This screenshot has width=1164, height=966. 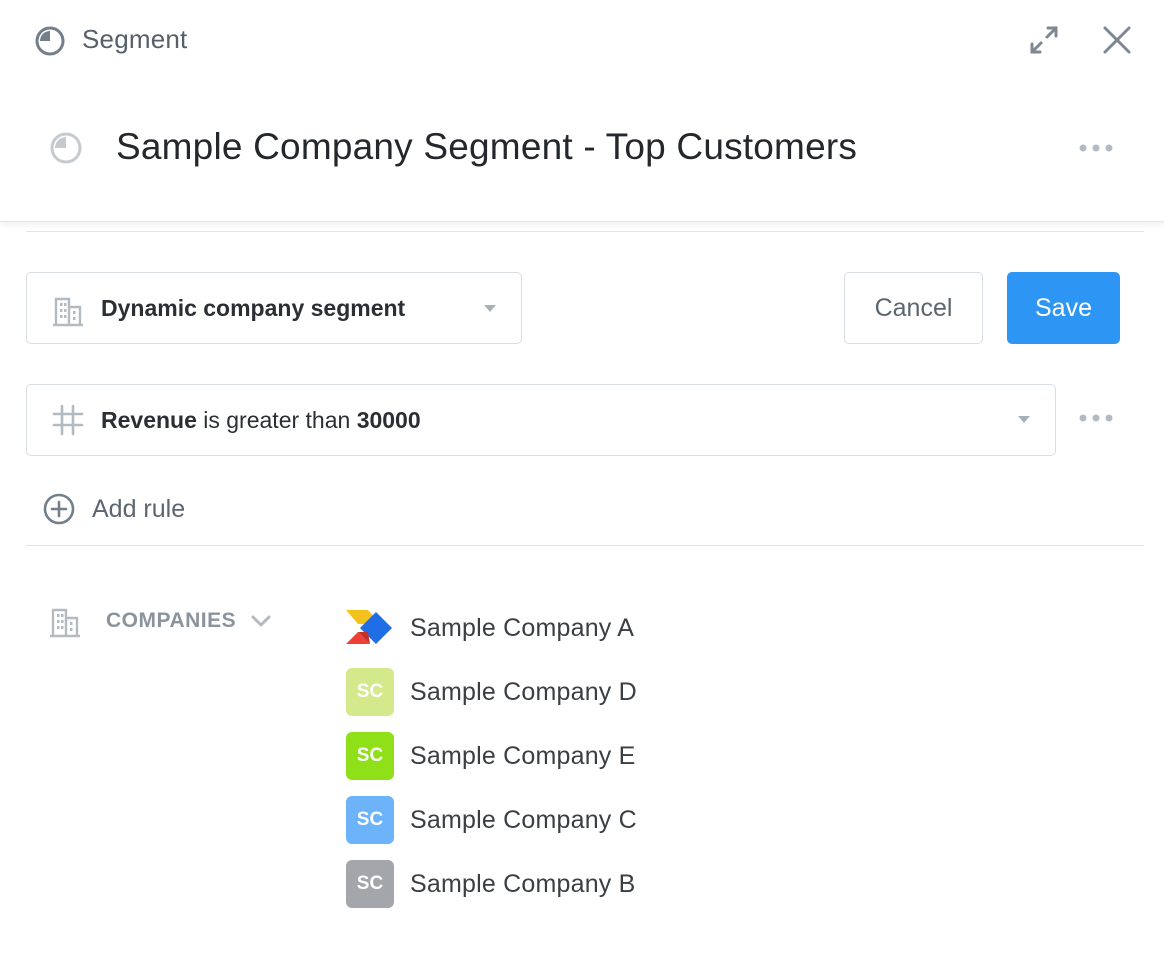 I want to click on company-item: Sample Company A, so click(x=491, y=628).